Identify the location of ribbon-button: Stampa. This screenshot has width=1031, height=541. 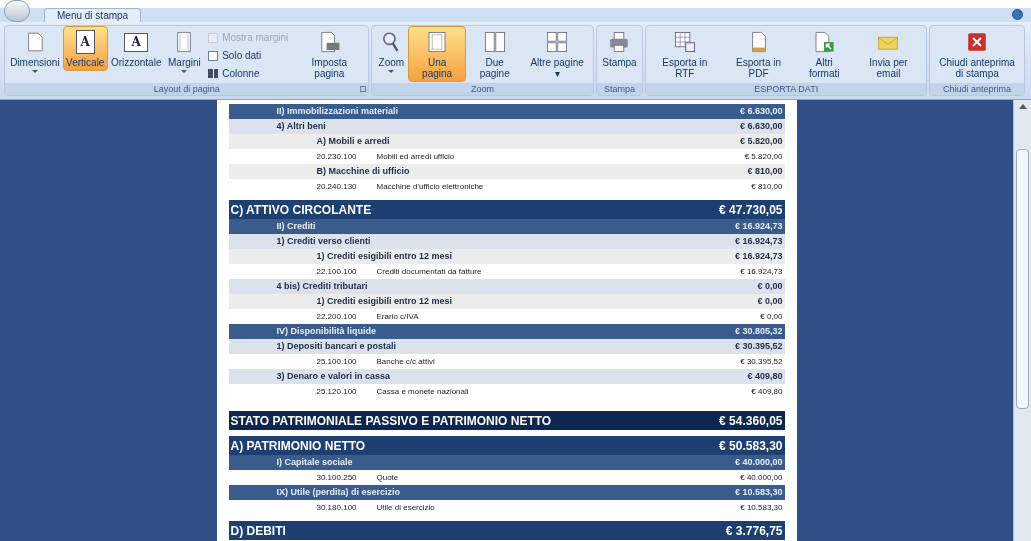
(619, 48).